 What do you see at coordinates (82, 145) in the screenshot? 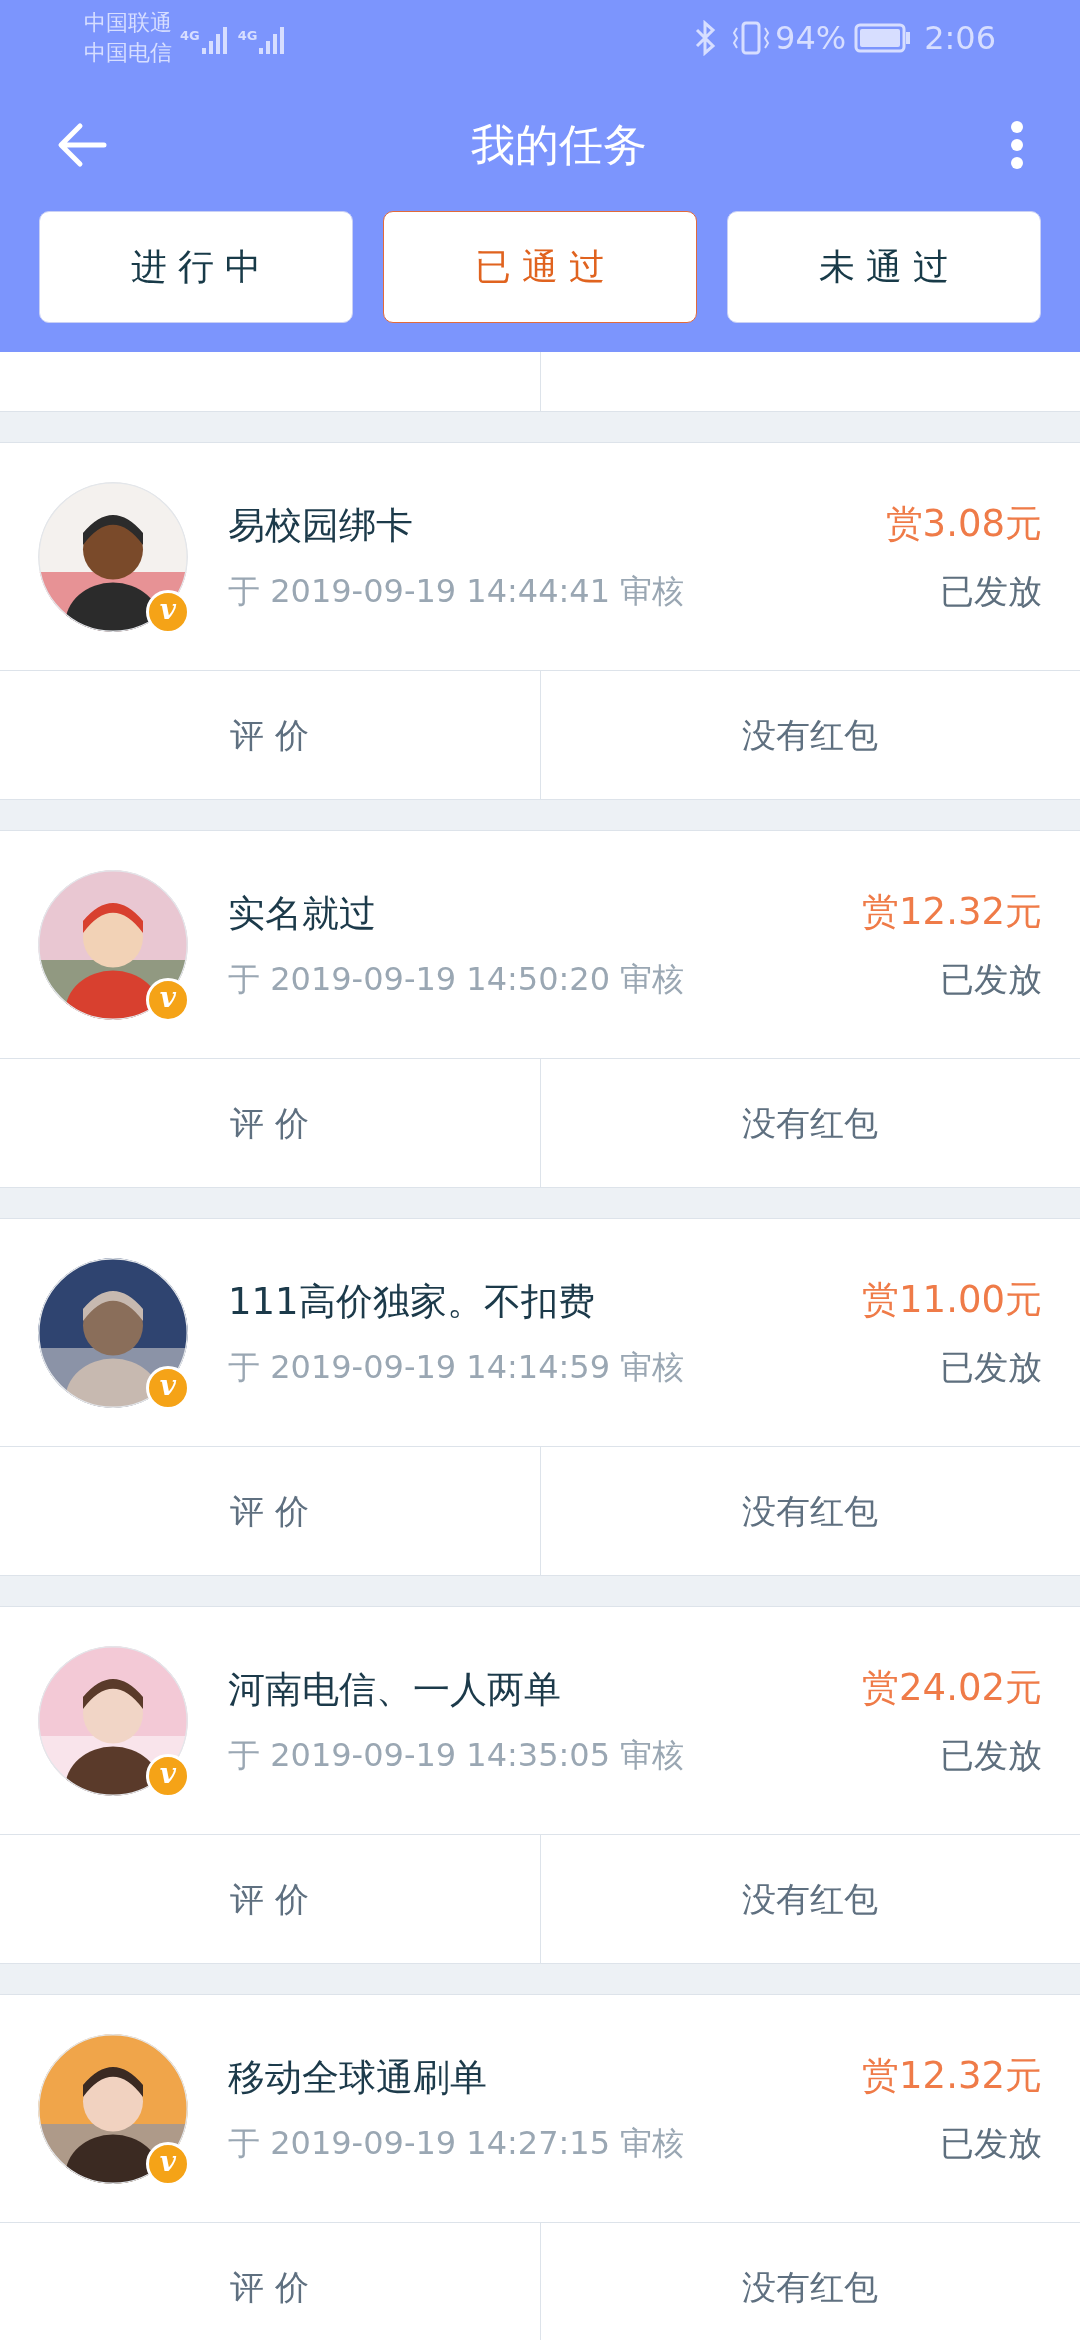
I see `back-arrow-icon` at bounding box center [82, 145].